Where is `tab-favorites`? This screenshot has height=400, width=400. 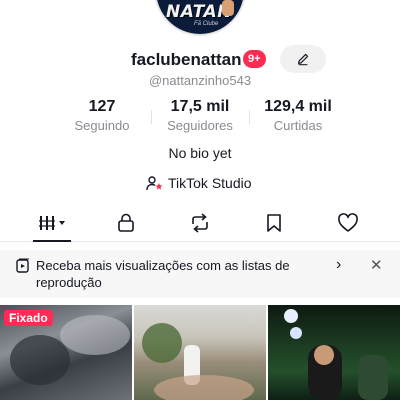
tab-favorites is located at coordinates (274, 223).